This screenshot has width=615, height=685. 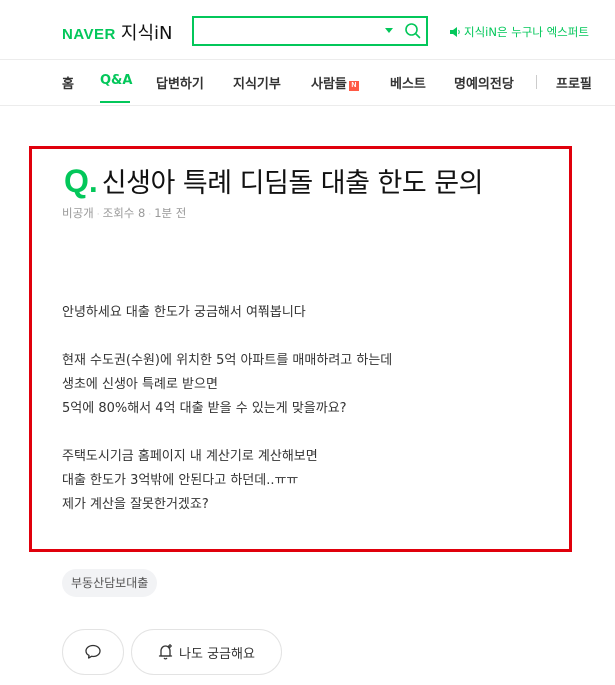 I want to click on nav-people-label: 사람들, so click(x=329, y=84).